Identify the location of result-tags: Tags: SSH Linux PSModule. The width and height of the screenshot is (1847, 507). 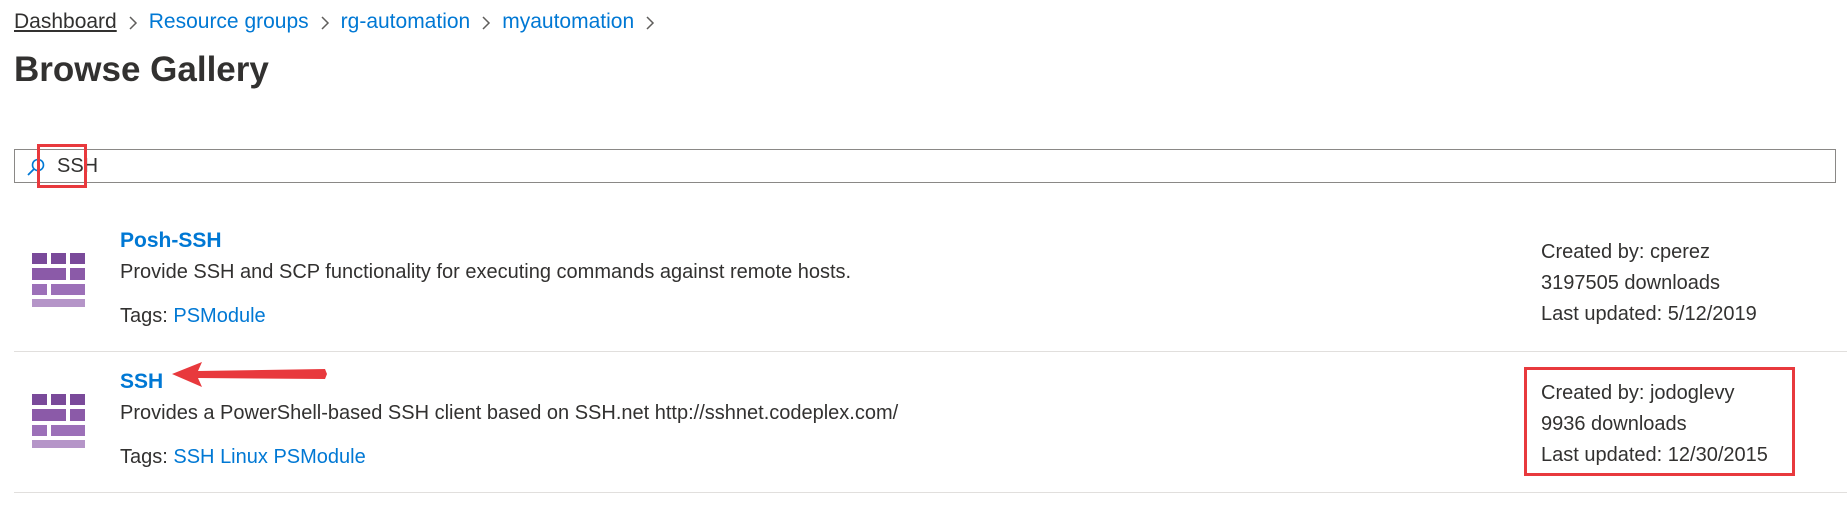
(243, 457).